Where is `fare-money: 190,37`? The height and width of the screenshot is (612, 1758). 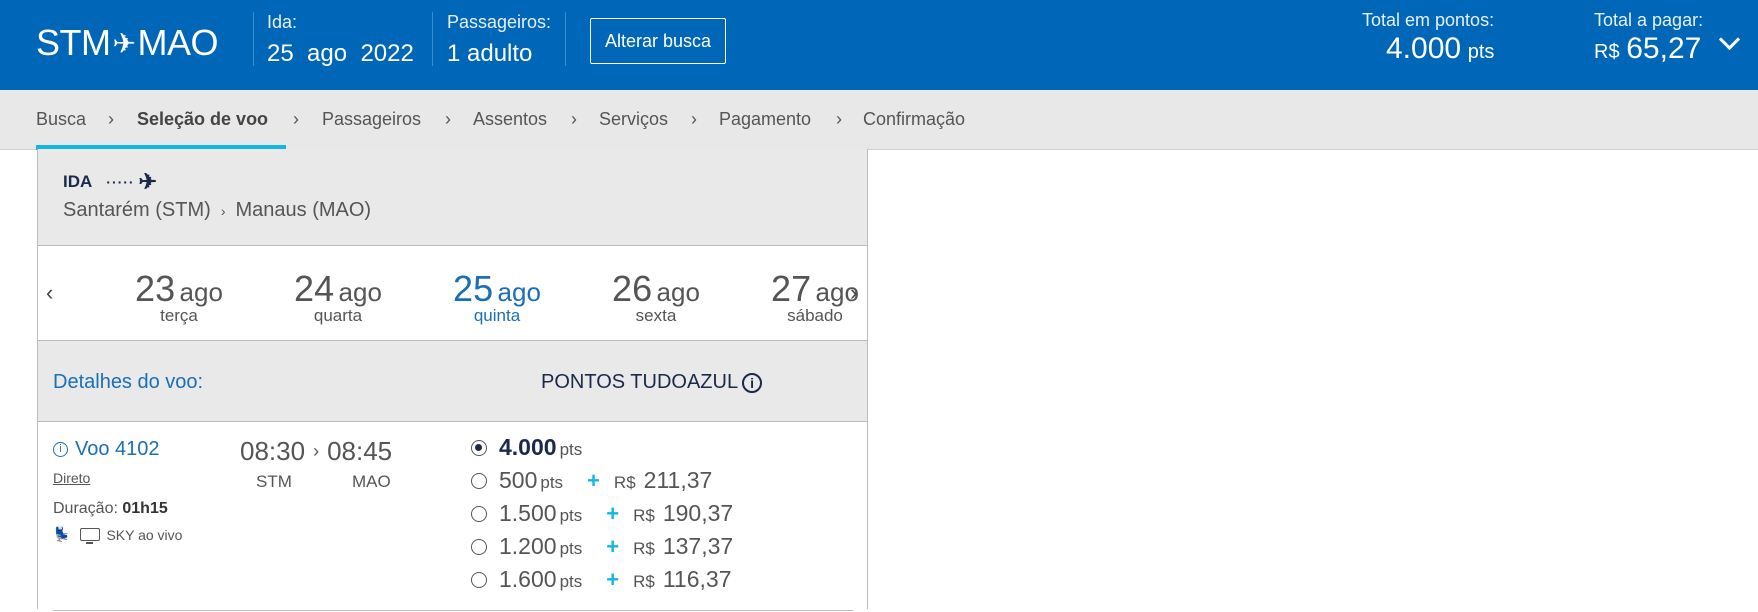 fare-money: 190,37 is located at coordinates (698, 513).